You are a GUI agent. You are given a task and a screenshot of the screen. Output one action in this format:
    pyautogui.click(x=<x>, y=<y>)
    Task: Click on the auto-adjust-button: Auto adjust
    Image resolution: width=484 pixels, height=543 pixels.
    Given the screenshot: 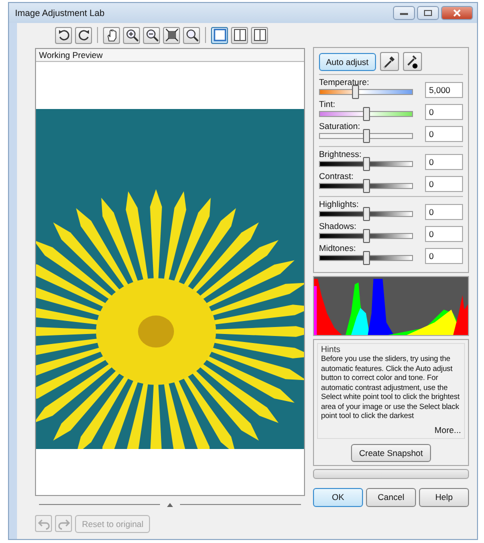 What is the action you would take?
    pyautogui.click(x=347, y=61)
    